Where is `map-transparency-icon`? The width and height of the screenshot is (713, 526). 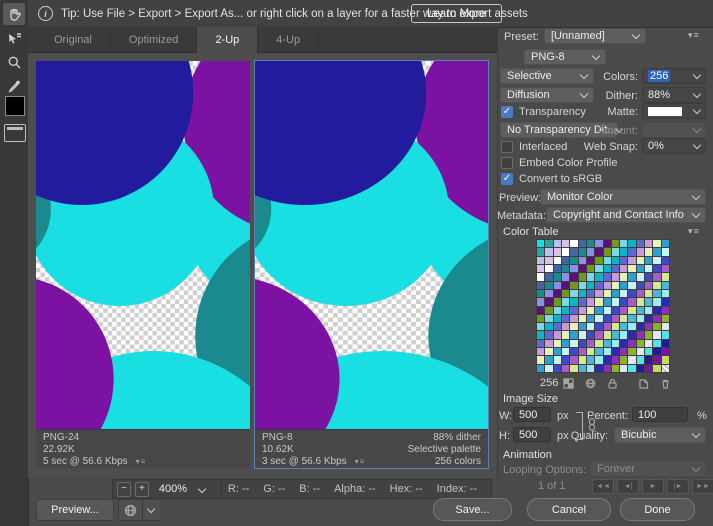
map-transparency-icon is located at coordinates (568, 383).